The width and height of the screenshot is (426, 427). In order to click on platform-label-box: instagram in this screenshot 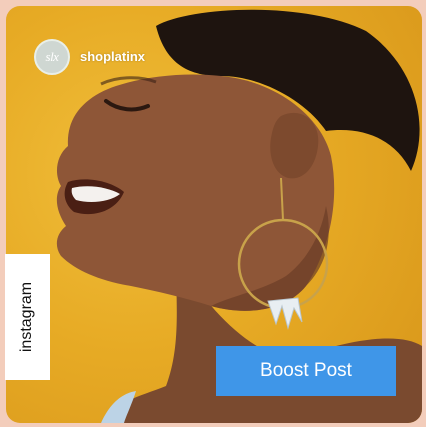, I will do `click(27, 317)`.